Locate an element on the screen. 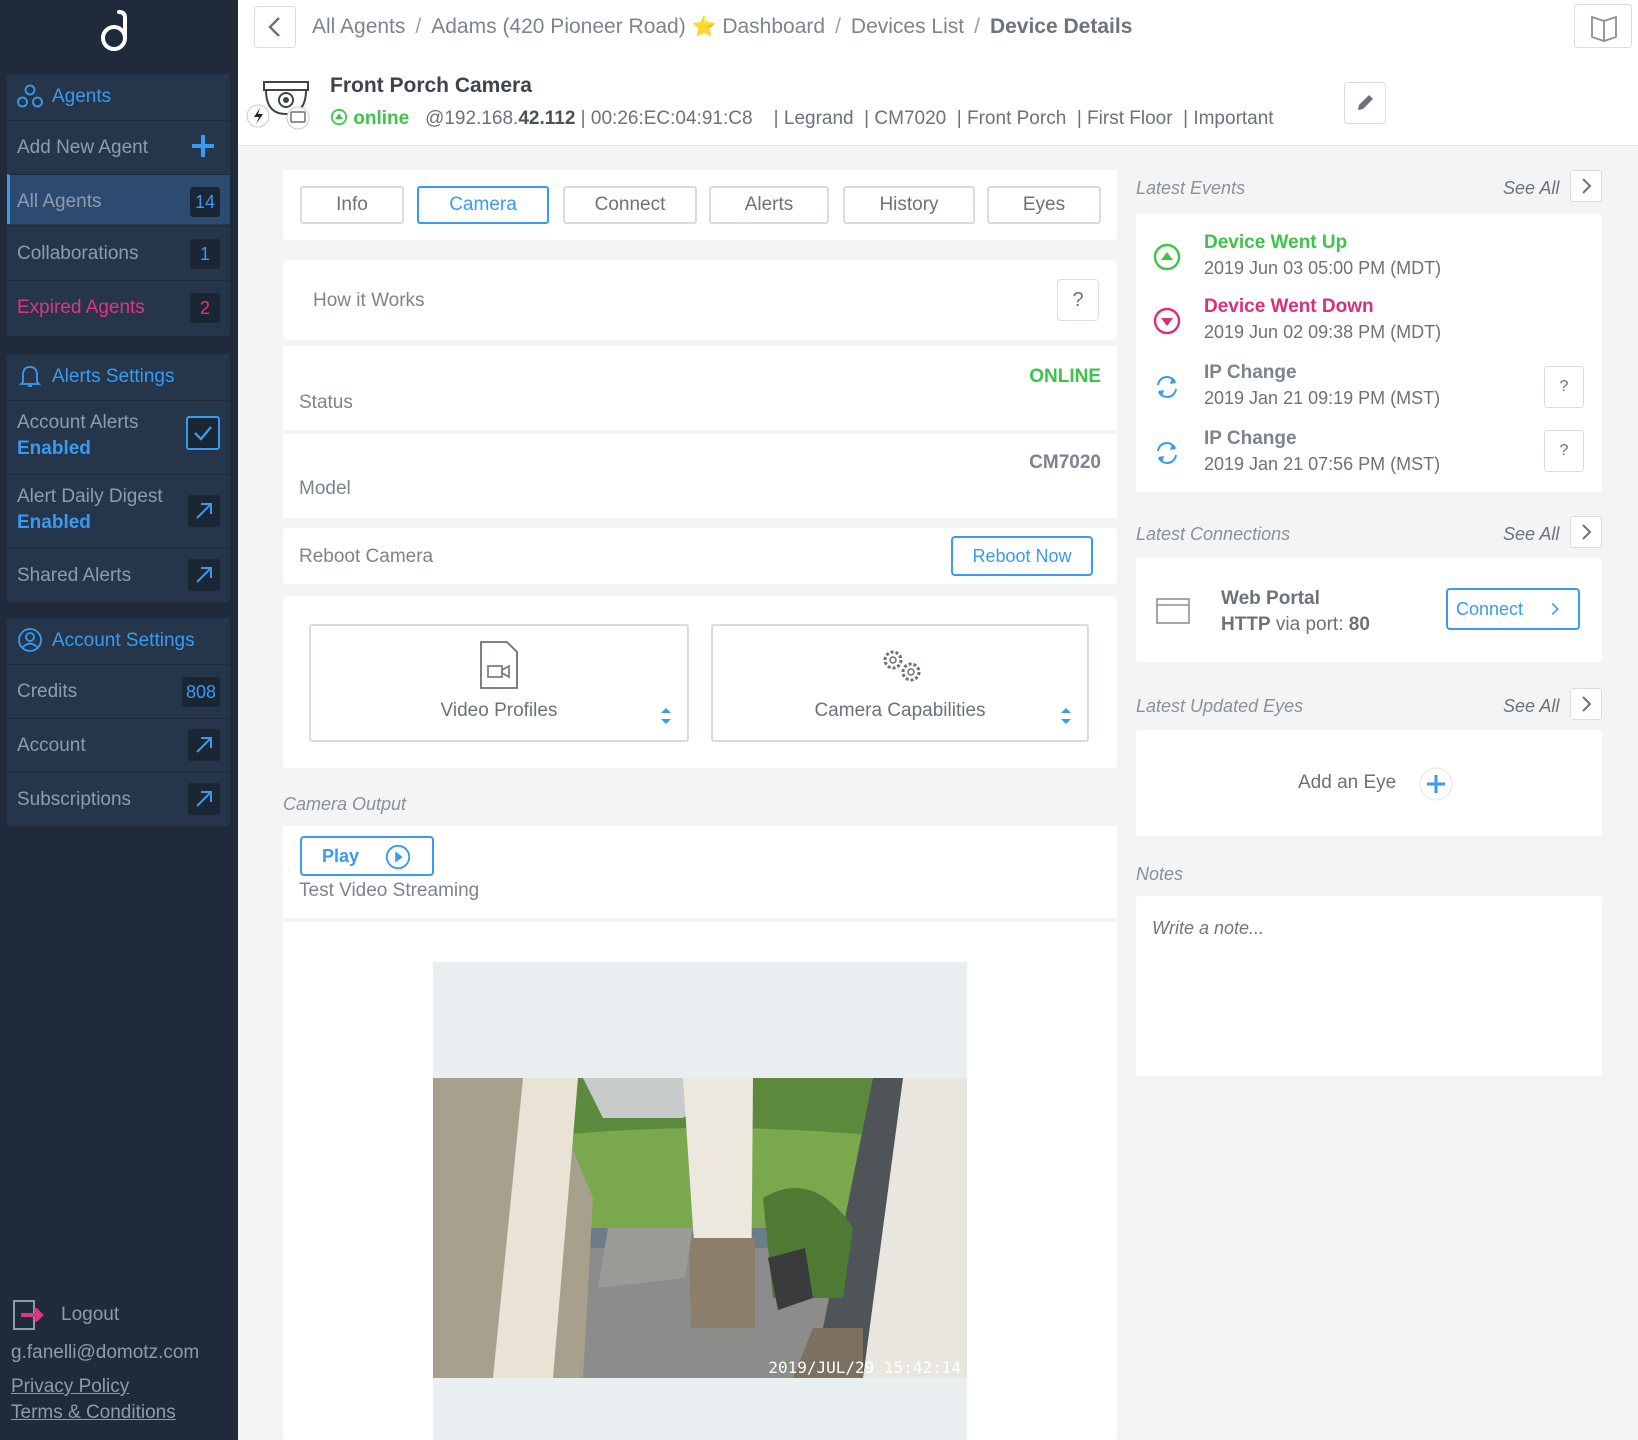  test-streaming-label: Test Video Streaming is located at coordinates (389, 890).